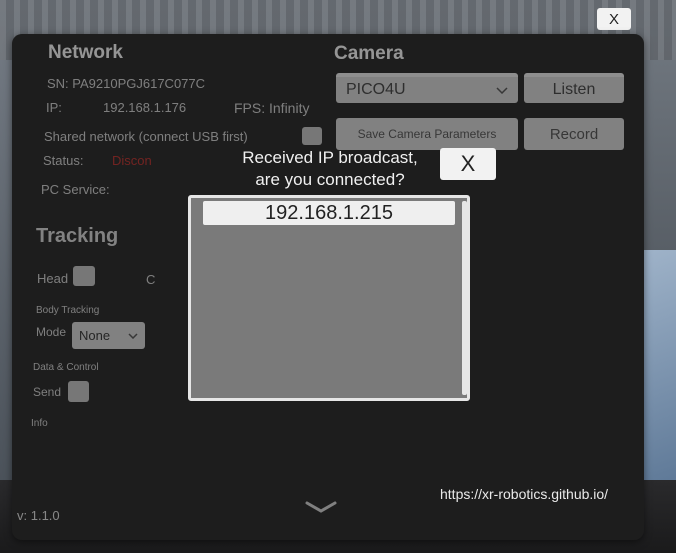  Describe the element at coordinates (658, 375) in the screenshot. I see `background-monitor` at that location.